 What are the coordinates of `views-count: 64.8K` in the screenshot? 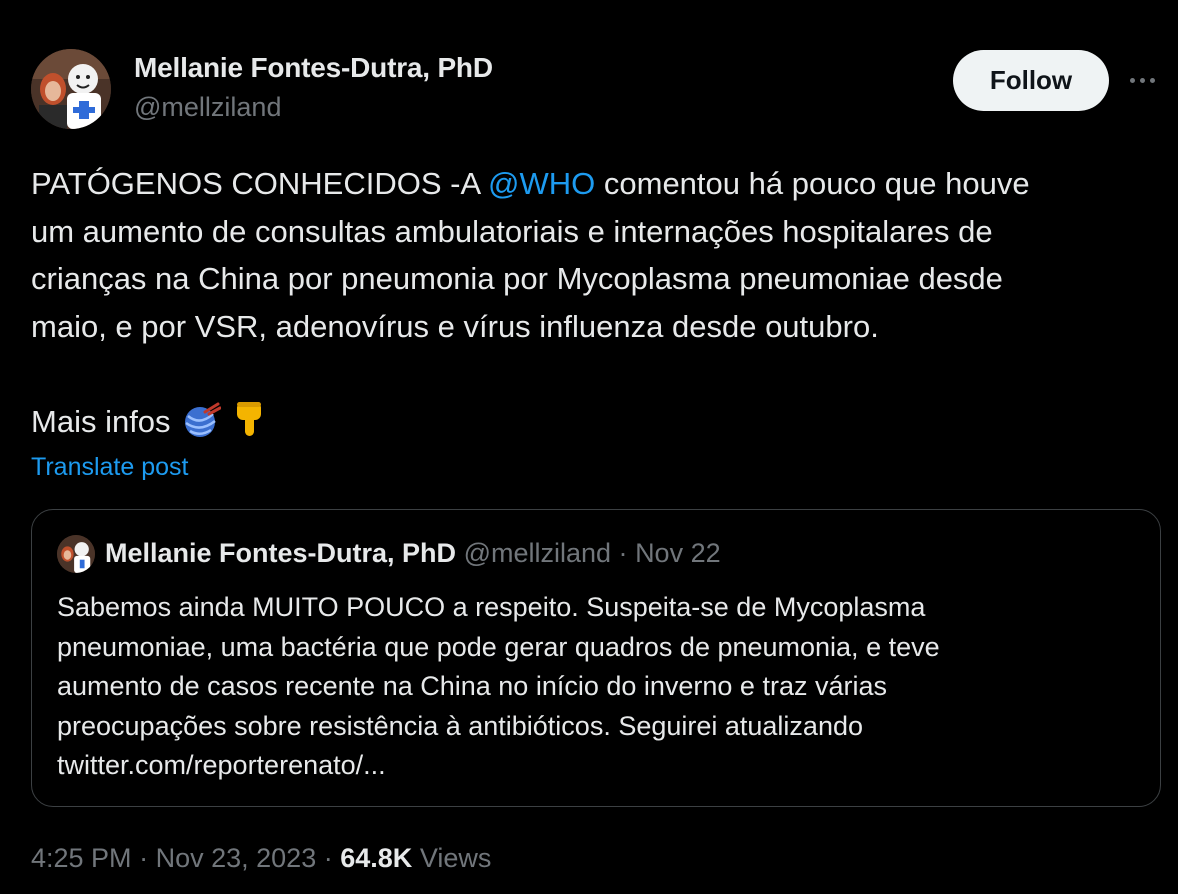 It's located at (376, 858).